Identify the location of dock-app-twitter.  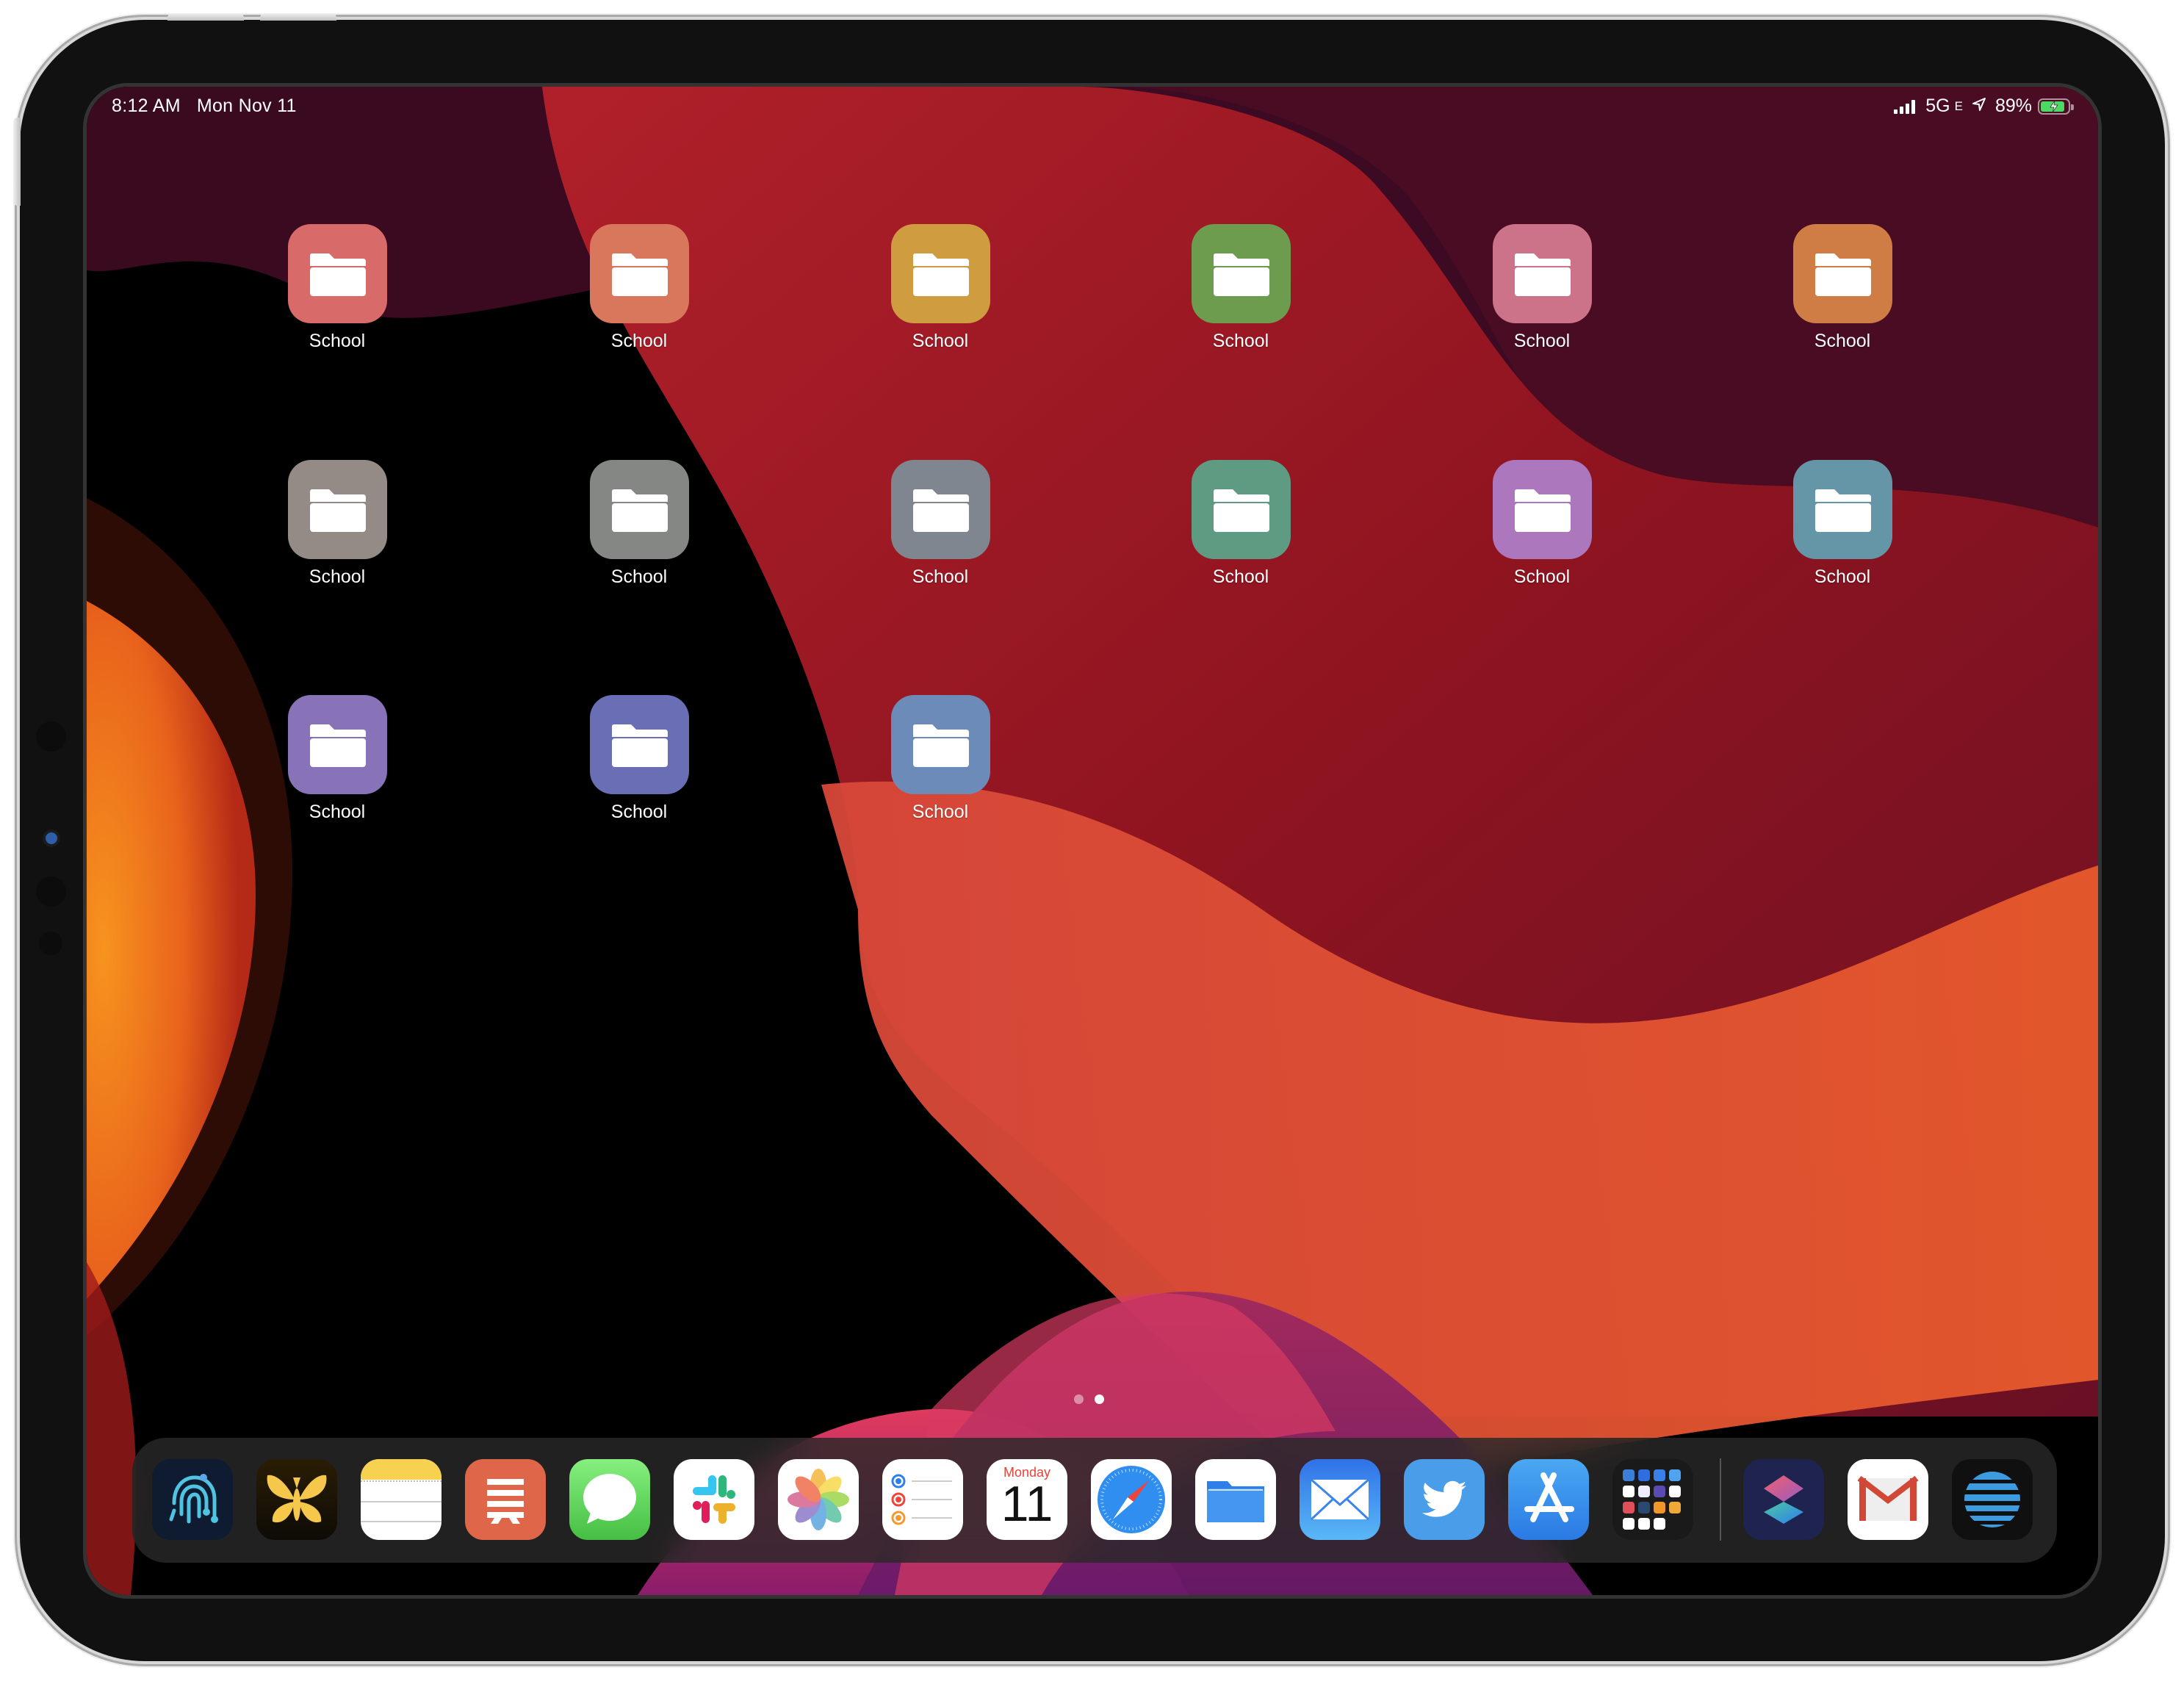
(1444, 1499).